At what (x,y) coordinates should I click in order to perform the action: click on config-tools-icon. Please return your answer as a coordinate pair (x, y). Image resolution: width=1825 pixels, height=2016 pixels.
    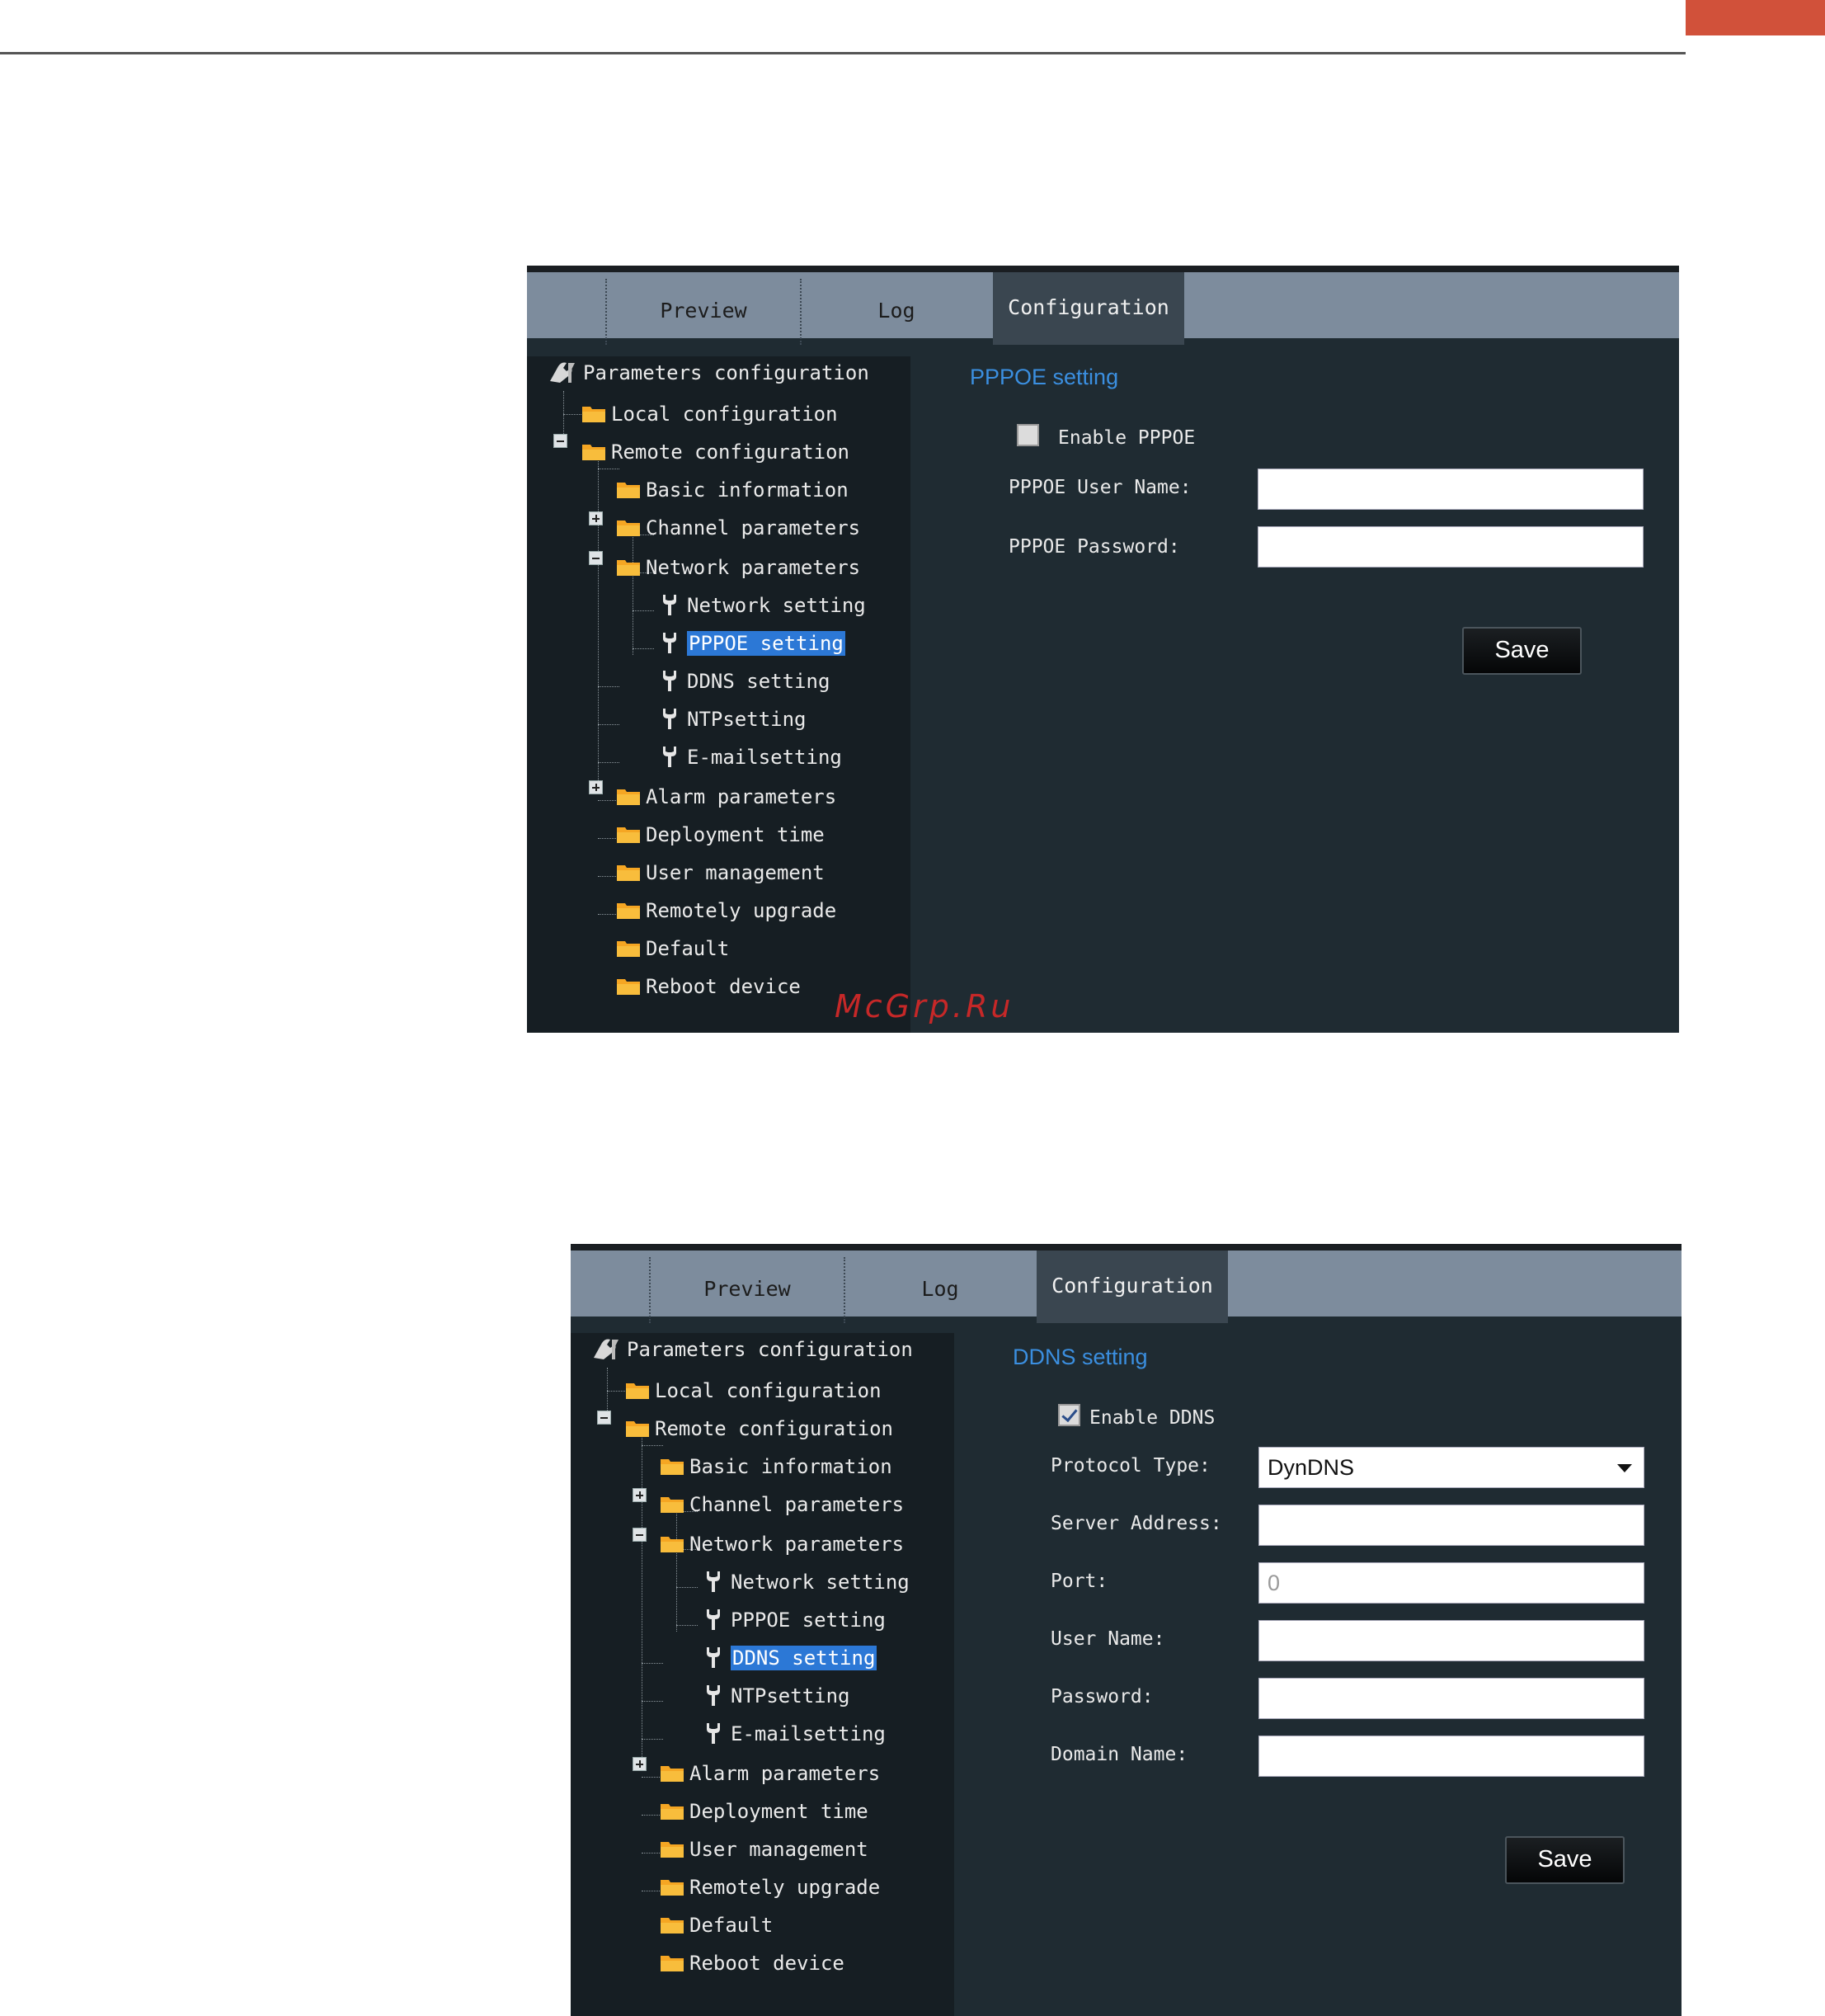
    Looking at the image, I should click on (562, 372).